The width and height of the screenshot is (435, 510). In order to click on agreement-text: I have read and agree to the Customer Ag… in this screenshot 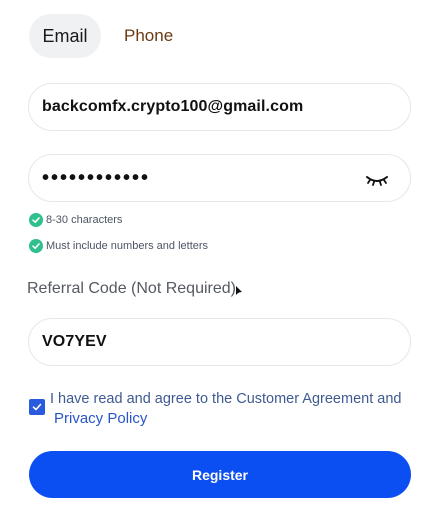, I will do `click(230, 409)`.